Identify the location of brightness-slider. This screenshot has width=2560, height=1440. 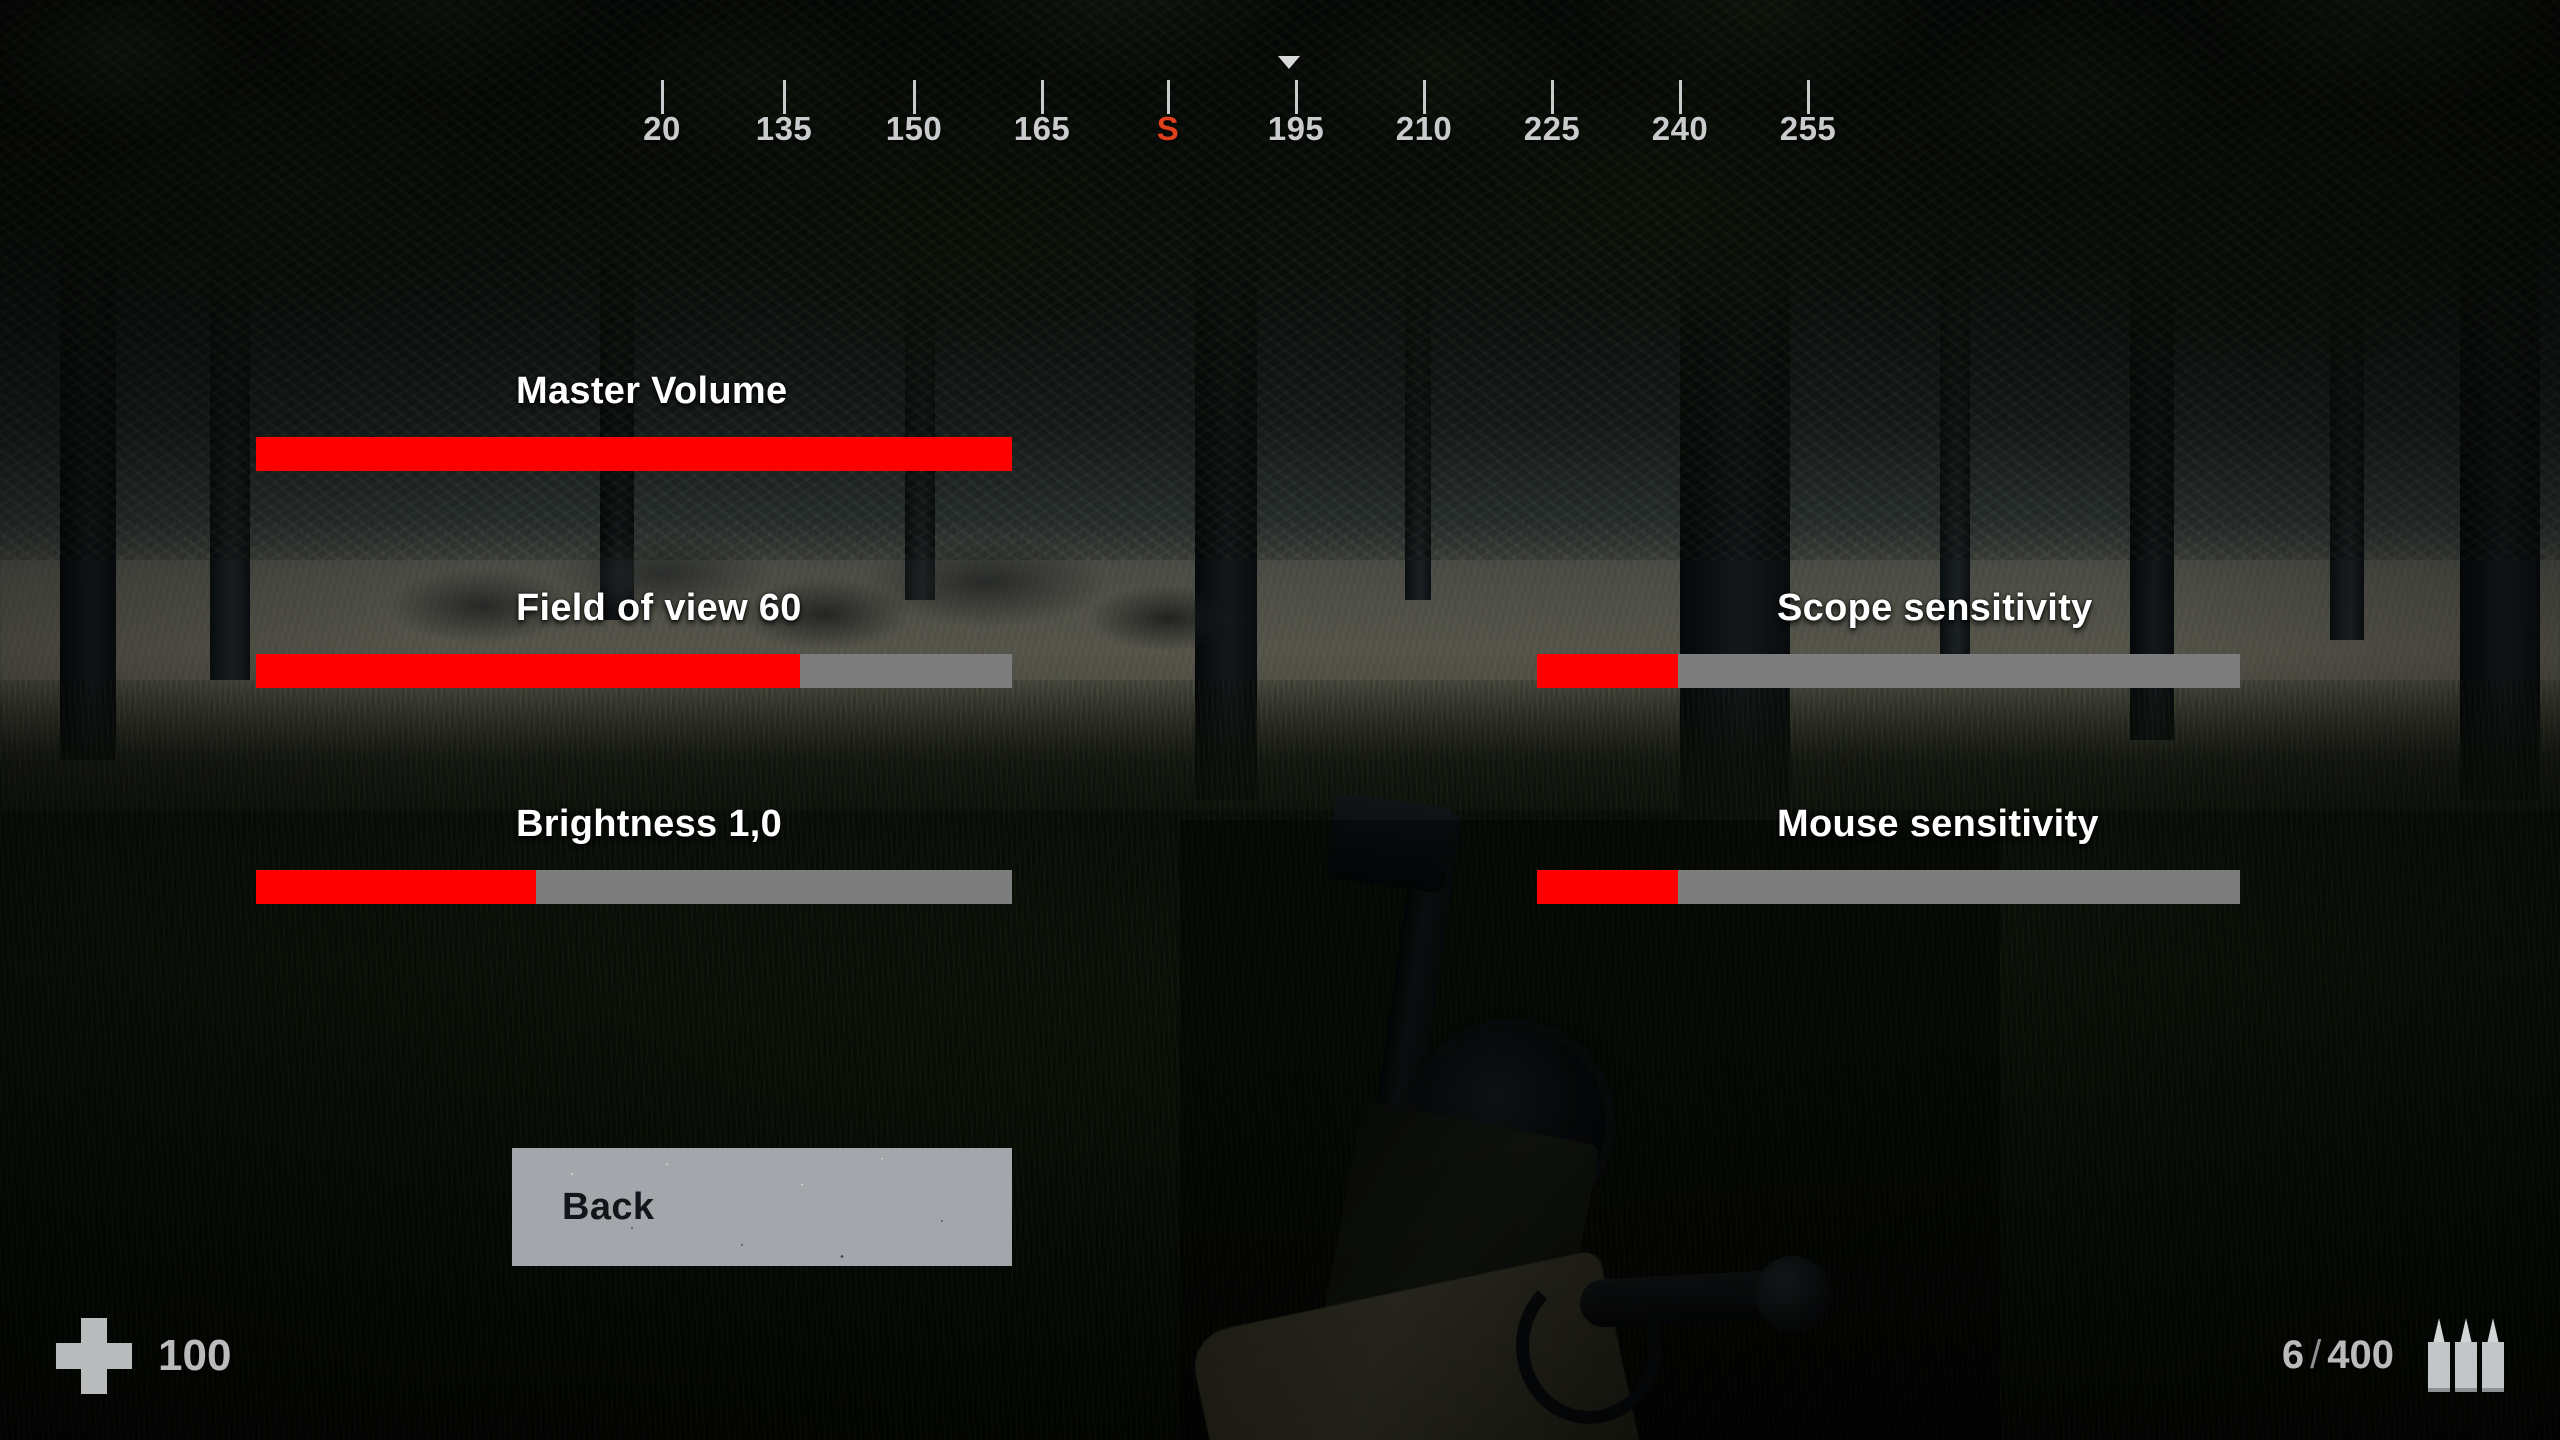
(634, 887).